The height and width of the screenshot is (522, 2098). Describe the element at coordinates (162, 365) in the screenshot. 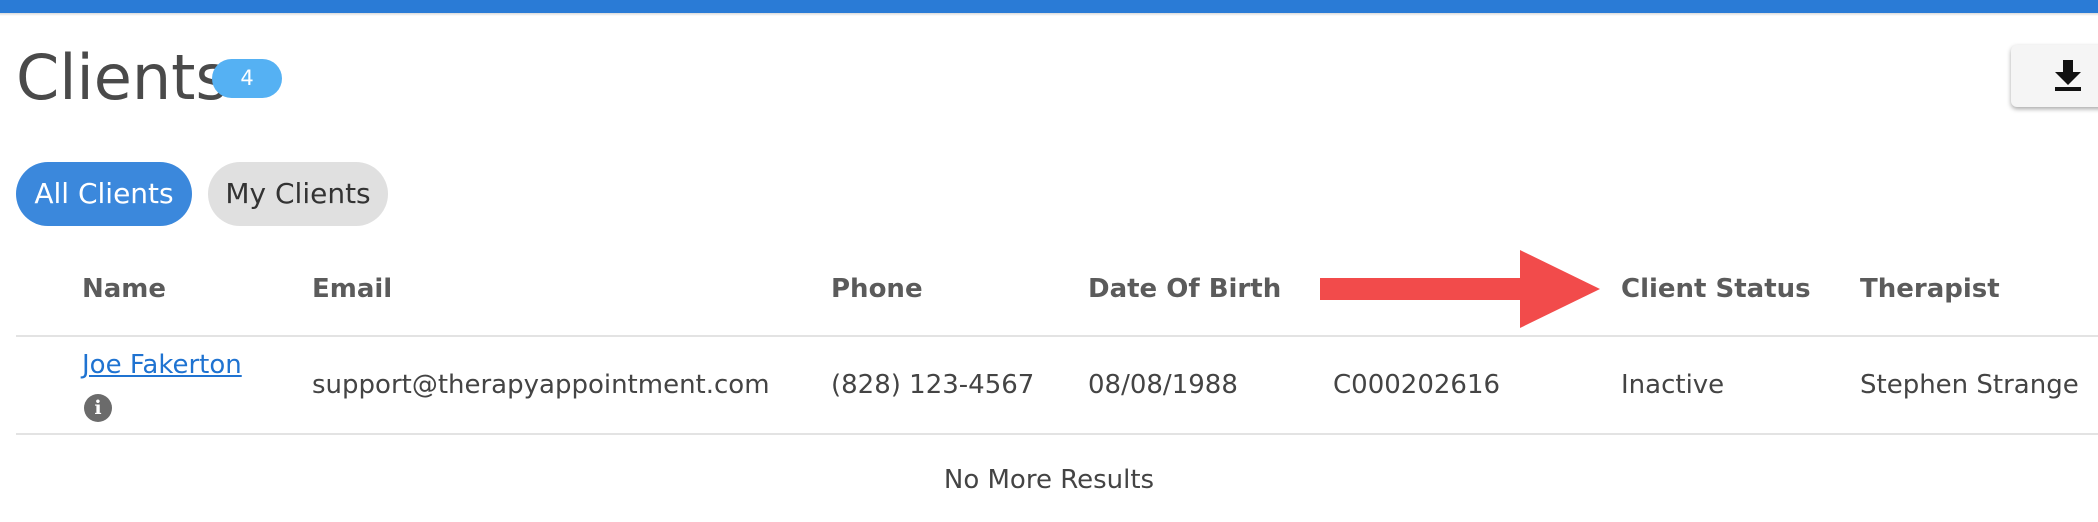

I see `client-name-link: Joe Fakerton` at that location.